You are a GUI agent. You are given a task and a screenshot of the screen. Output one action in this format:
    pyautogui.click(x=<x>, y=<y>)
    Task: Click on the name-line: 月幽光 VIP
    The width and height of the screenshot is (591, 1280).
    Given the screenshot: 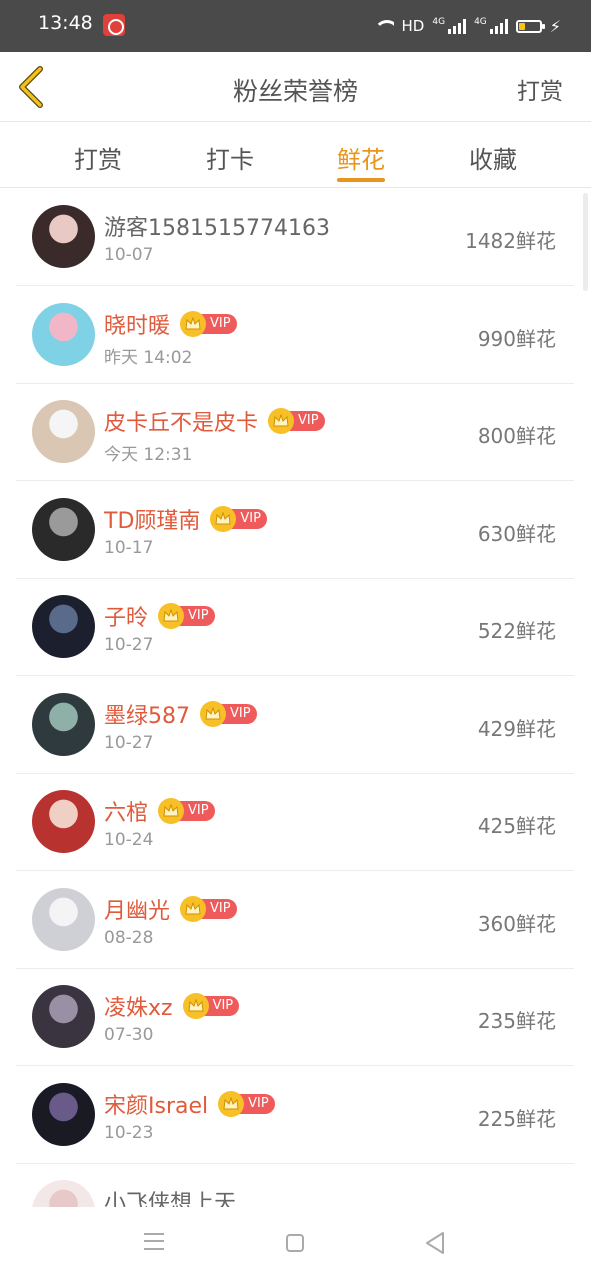 What is the action you would take?
    pyautogui.click(x=170, y=909)
    